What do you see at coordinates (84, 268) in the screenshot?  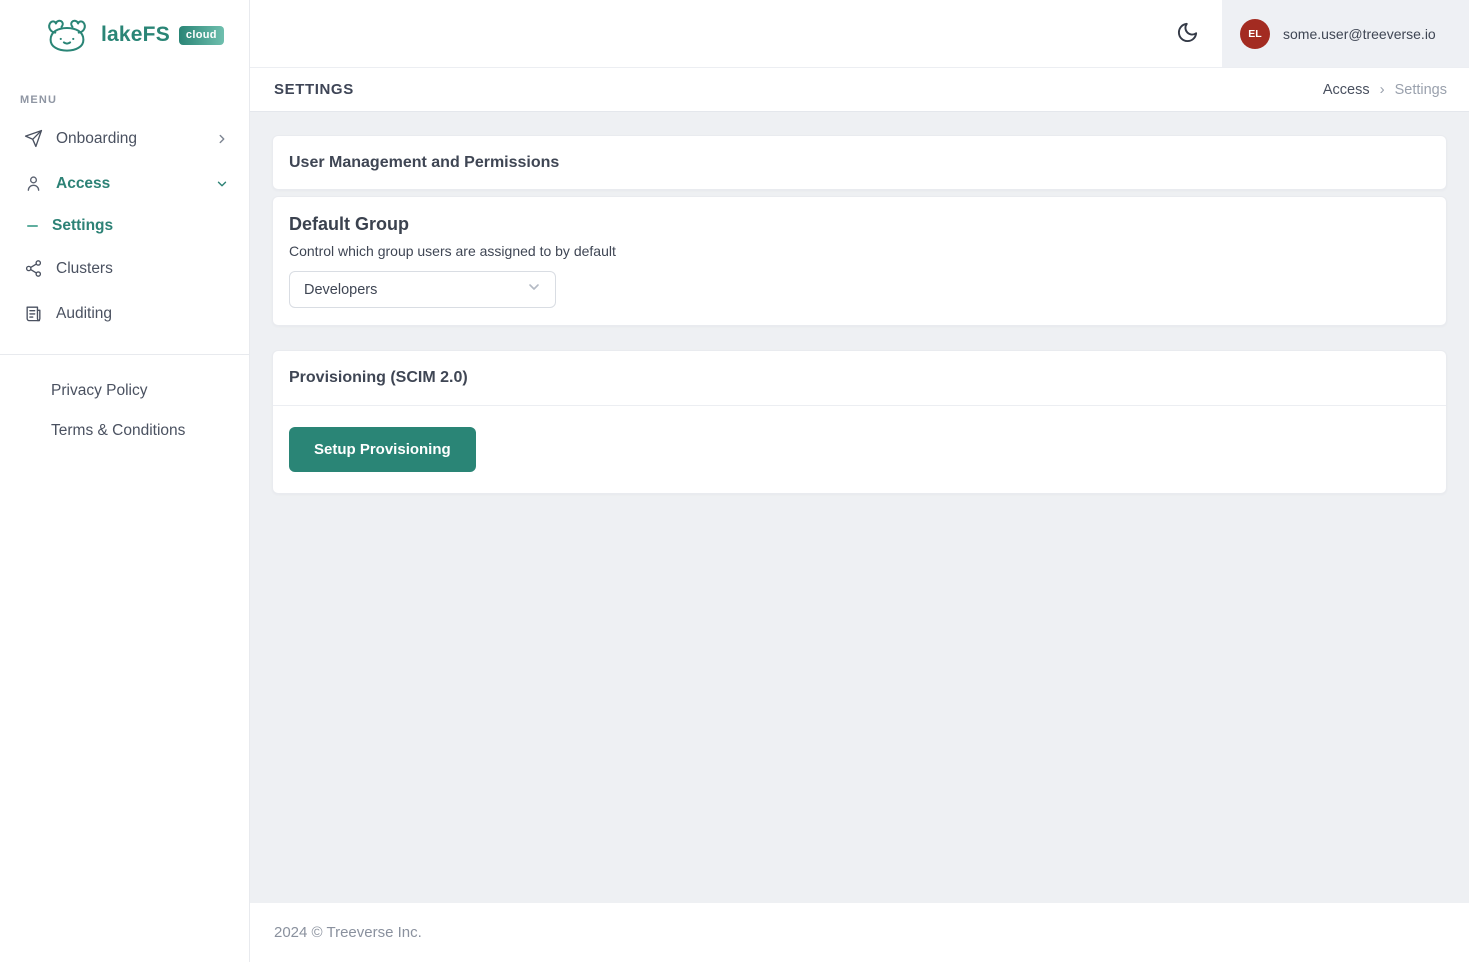 I see `sidebar-item-label: Clusters` at bounding box center [84, 268].